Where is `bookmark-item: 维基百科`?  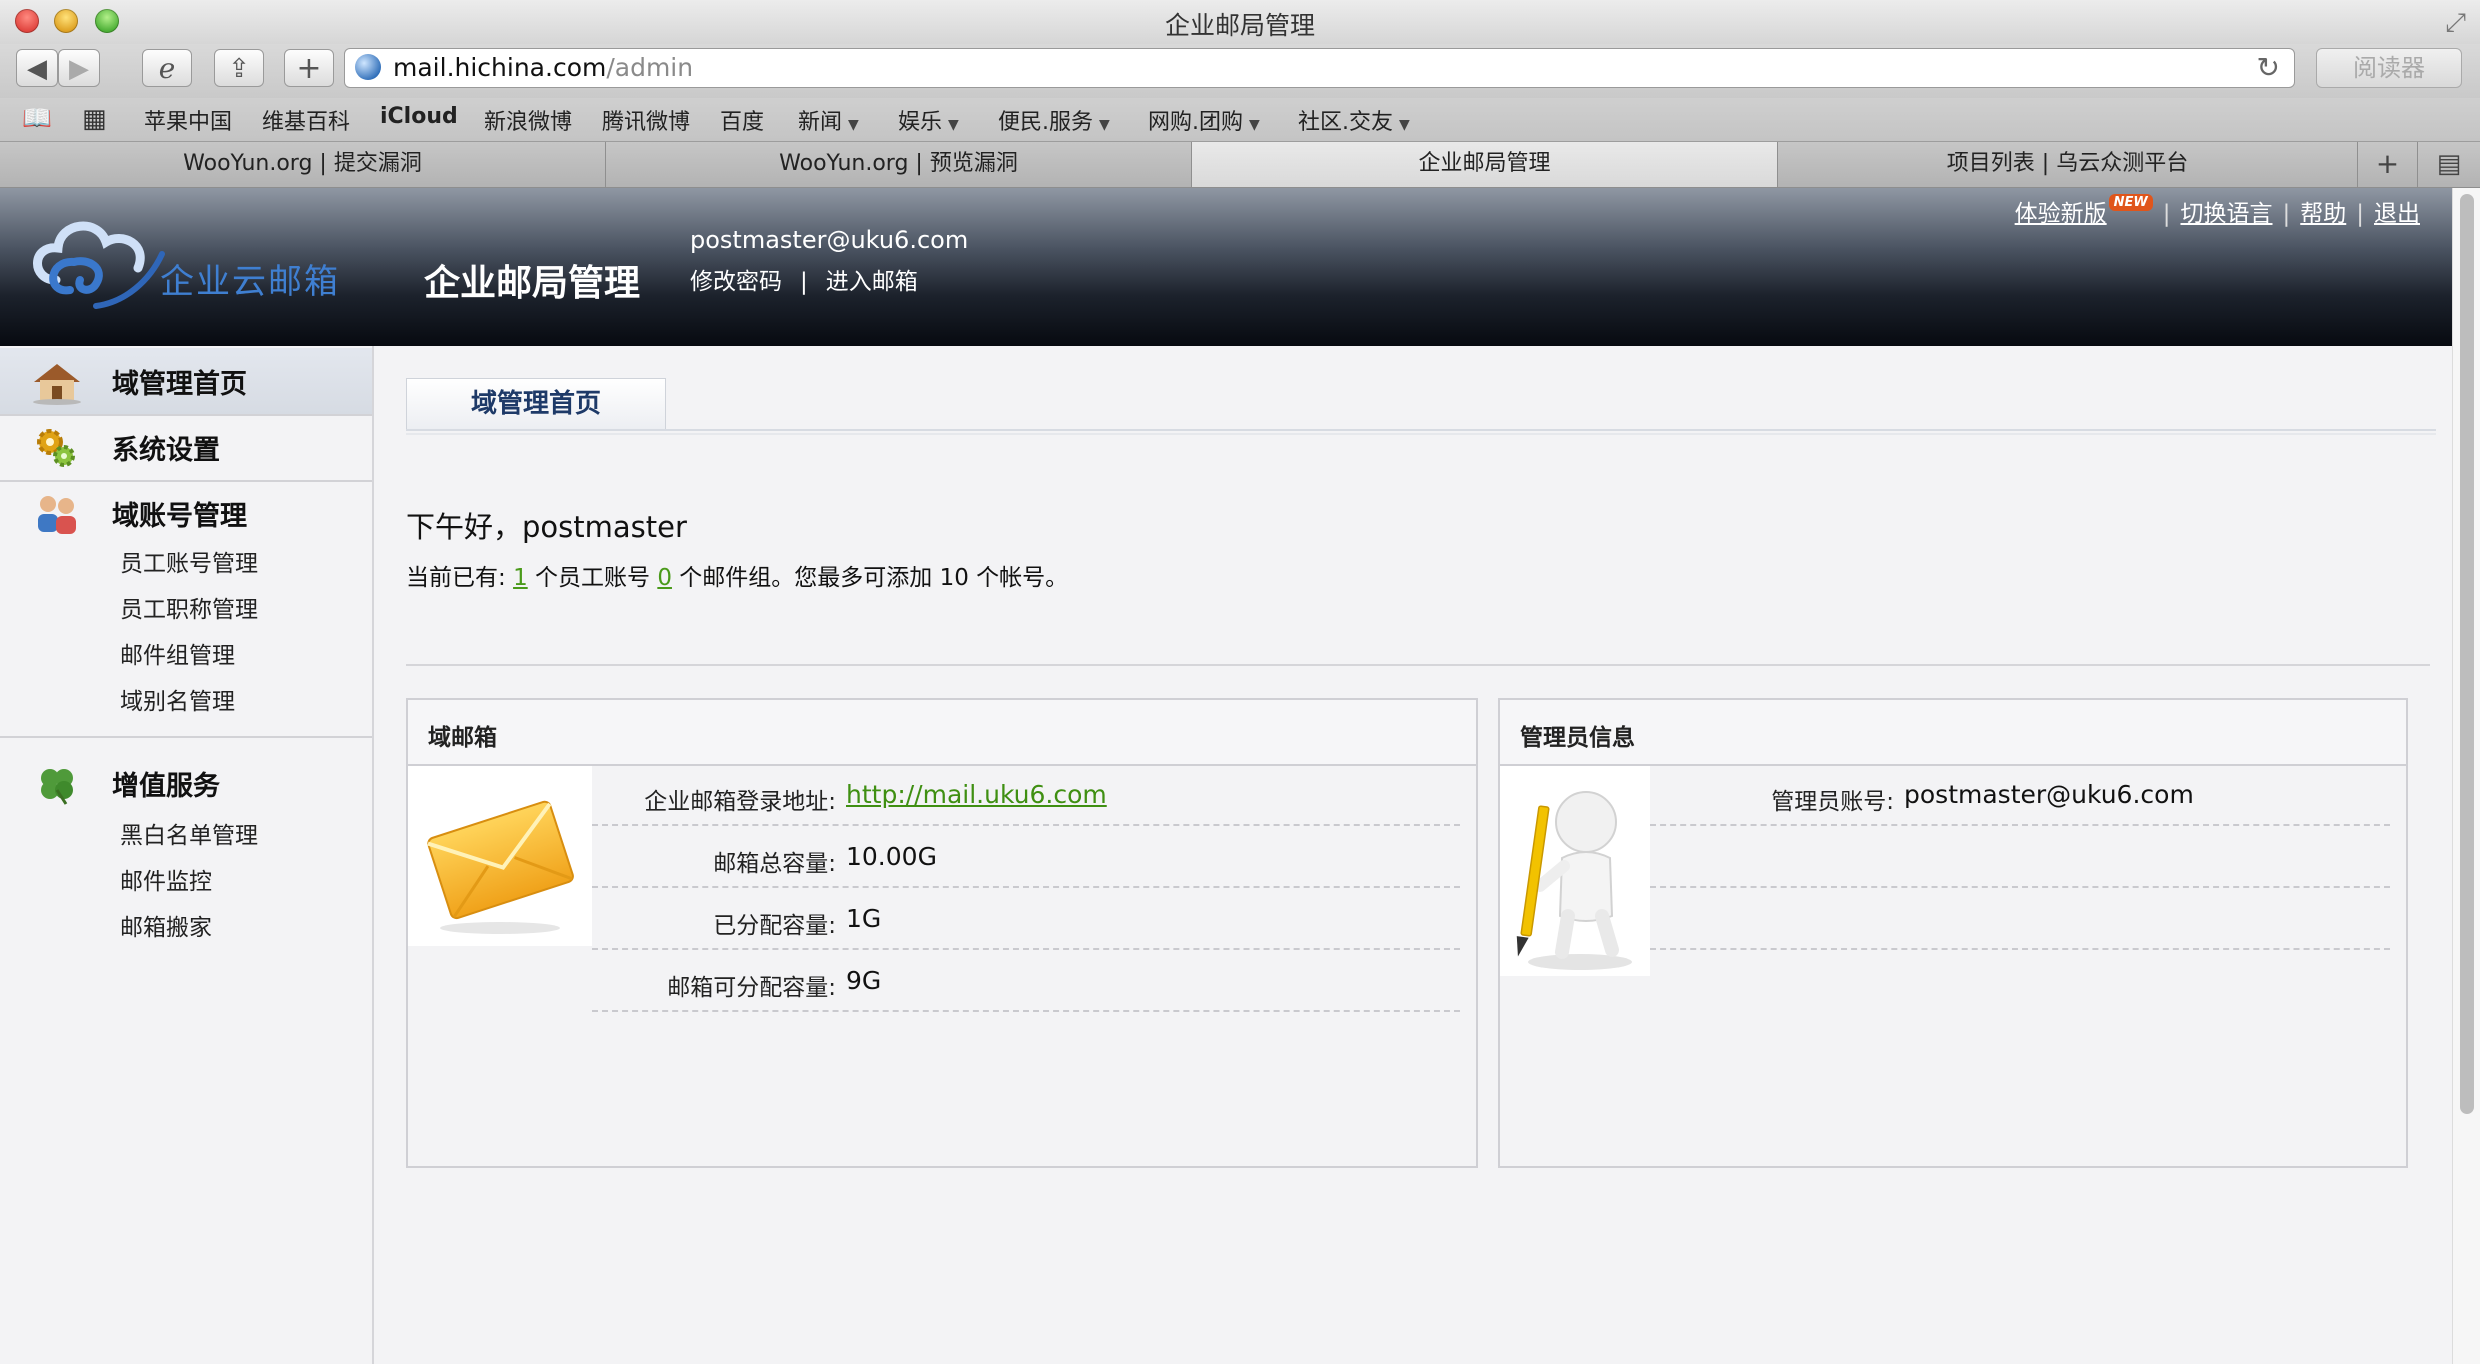
bookmark-item: 维基百科 is located at coordinates (306, 120).